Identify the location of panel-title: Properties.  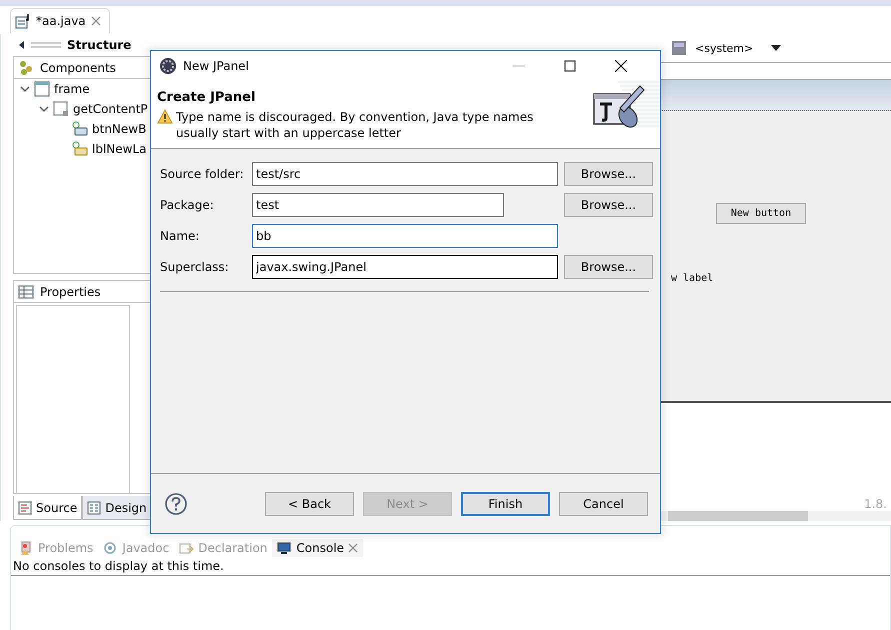
(70, 291).